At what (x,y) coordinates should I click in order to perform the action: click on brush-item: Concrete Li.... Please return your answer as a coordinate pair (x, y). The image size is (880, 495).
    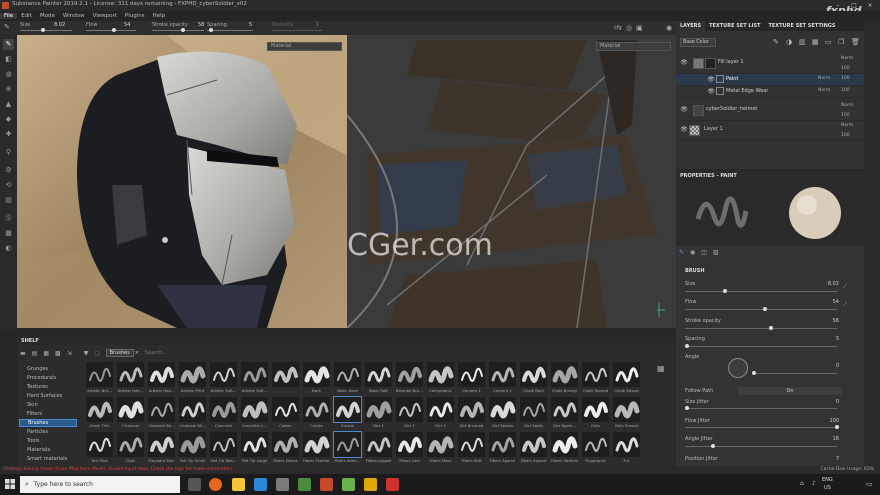
    Looking at the image, I should click on (254, 413).